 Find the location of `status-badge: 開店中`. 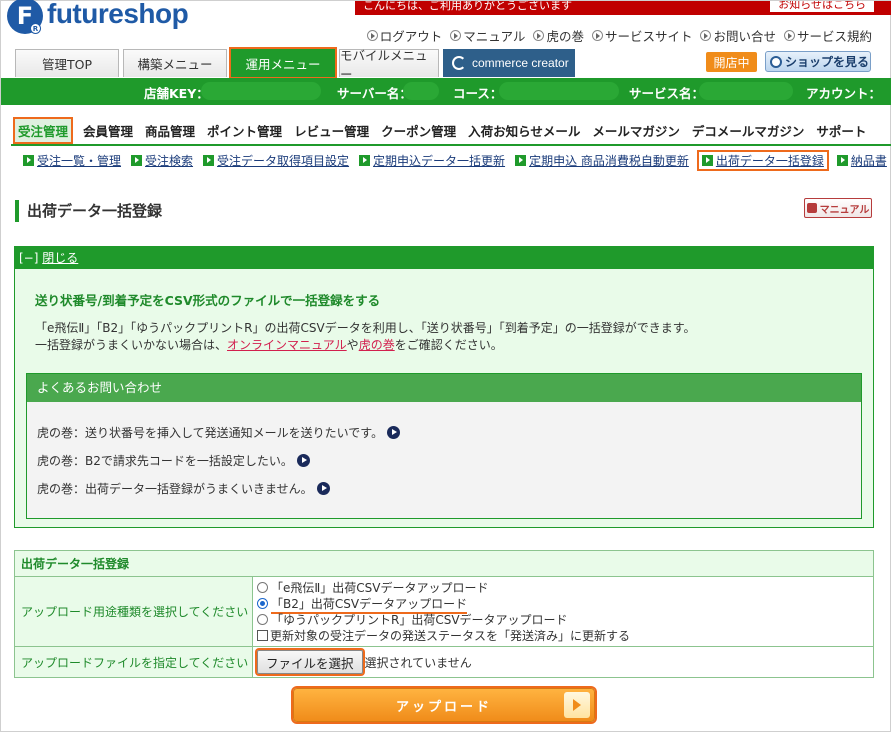

status-badge: 開店中 is located at coordinates (731, 62).